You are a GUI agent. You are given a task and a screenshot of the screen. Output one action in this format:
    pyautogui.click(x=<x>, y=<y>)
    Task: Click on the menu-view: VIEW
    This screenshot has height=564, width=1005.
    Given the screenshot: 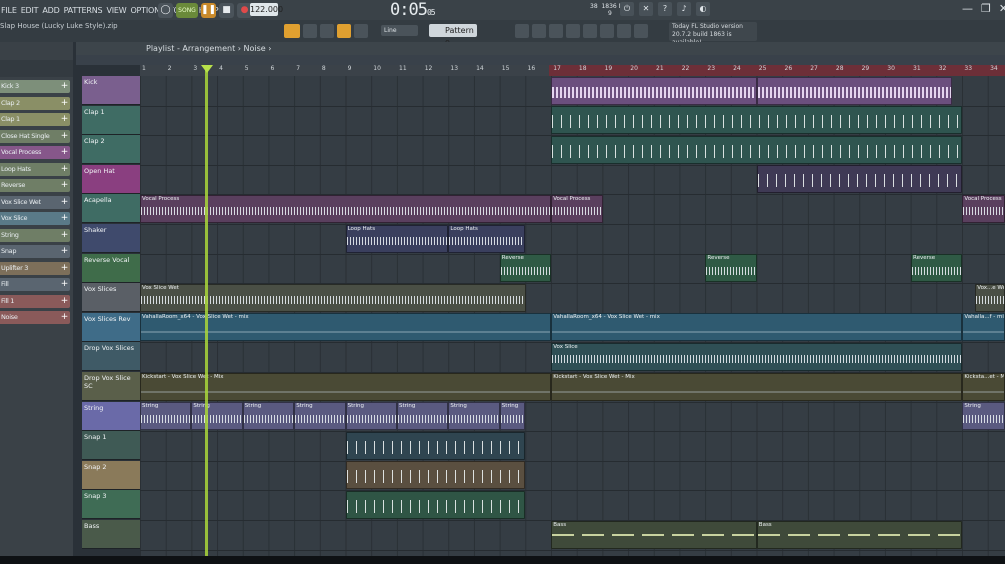 What is the action you would take?
    pyautogui.click(x=116, y=10)
    